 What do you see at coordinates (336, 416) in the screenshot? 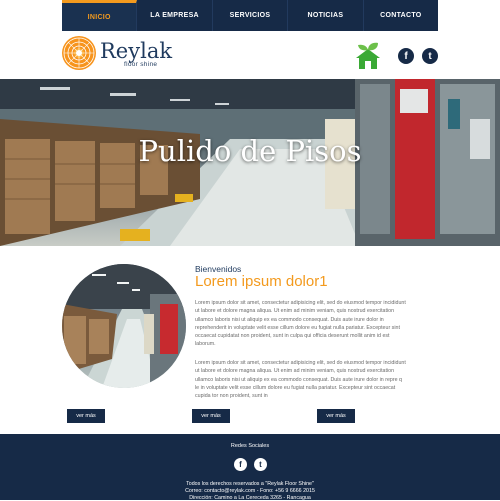
I see `ver-mas-button-3: ver más` at bounding box center [336, 416].